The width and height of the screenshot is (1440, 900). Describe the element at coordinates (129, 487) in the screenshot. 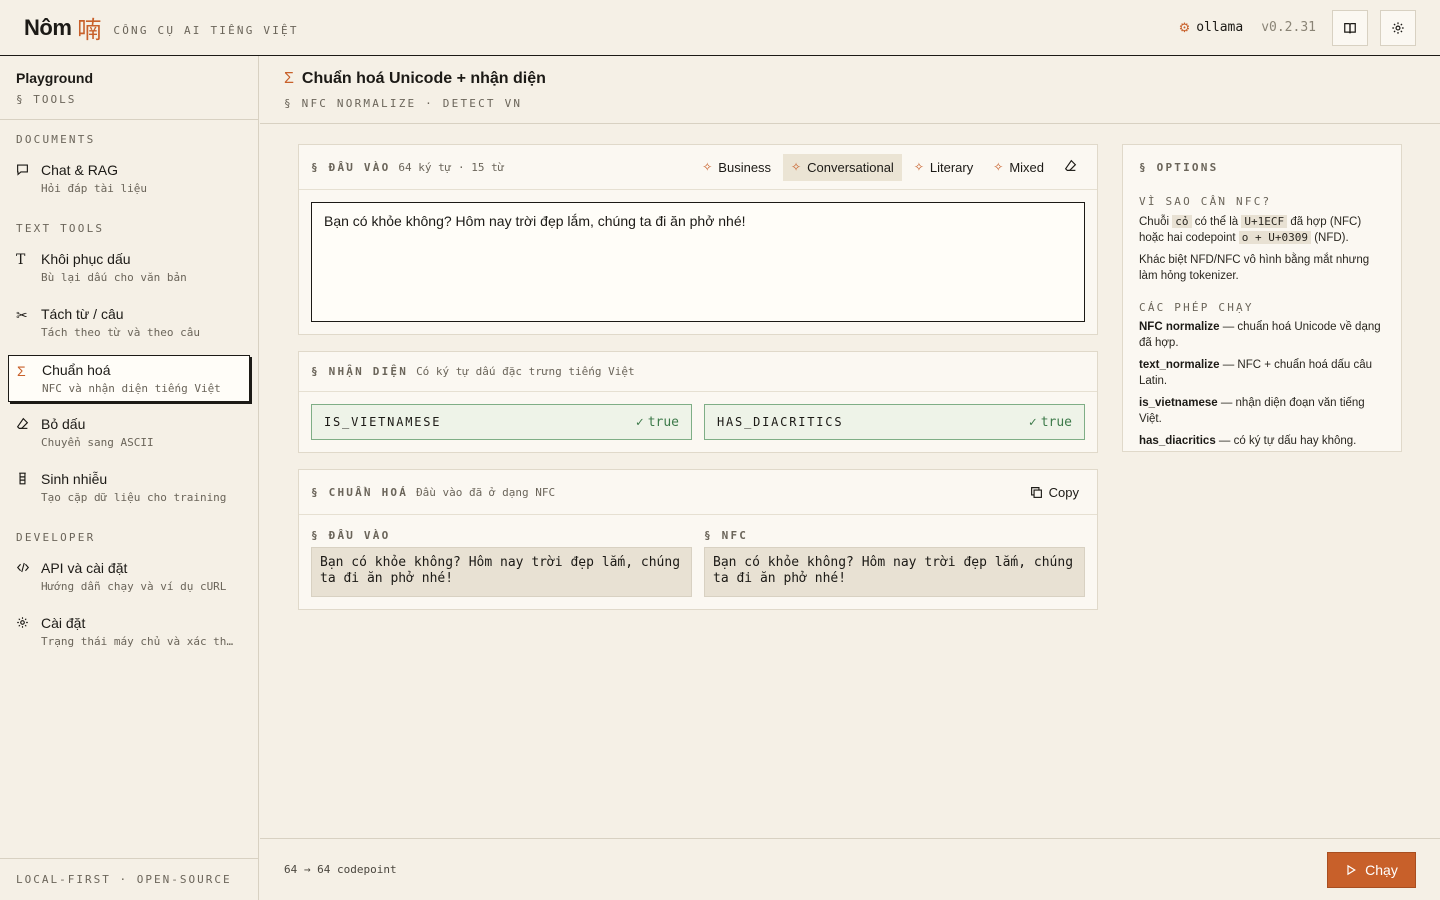

I see `sidebar-item-noise: Sinh nhiễu Tạo cặp dữ liệu cho training` at that location.